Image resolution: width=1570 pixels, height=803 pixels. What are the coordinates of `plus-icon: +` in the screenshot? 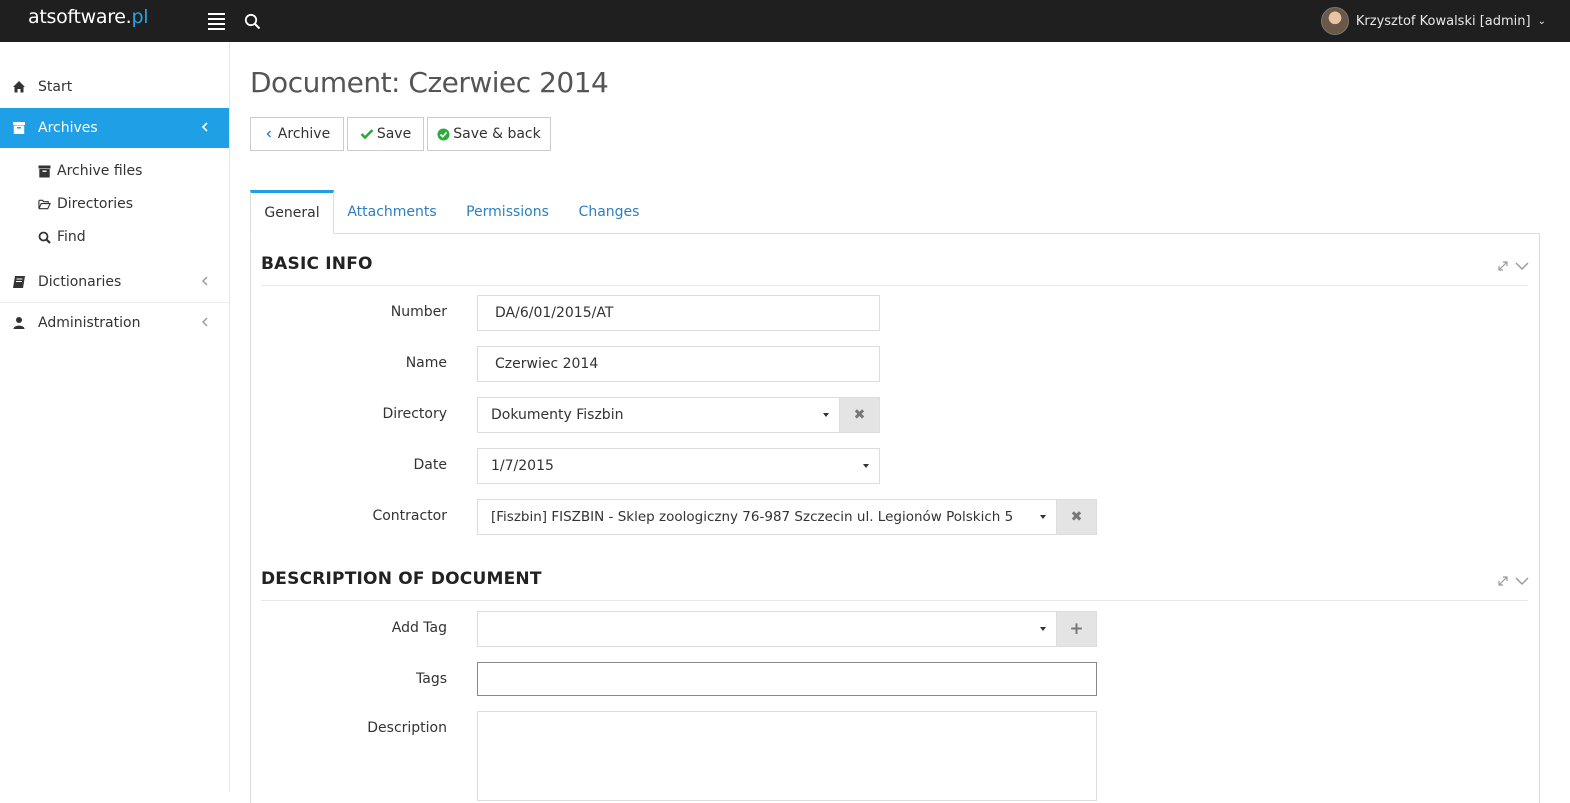 It's located at (1076, 629).